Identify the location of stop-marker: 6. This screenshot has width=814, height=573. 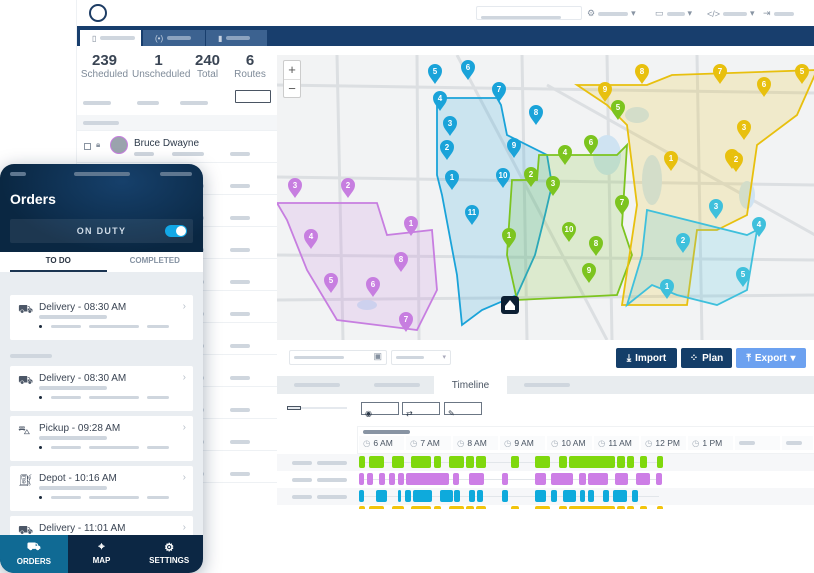
(468, 70).